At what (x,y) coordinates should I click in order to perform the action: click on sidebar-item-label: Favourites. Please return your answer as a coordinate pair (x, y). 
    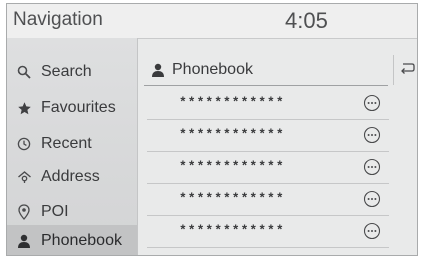
    Looking at the image, I should click on (78, 107).